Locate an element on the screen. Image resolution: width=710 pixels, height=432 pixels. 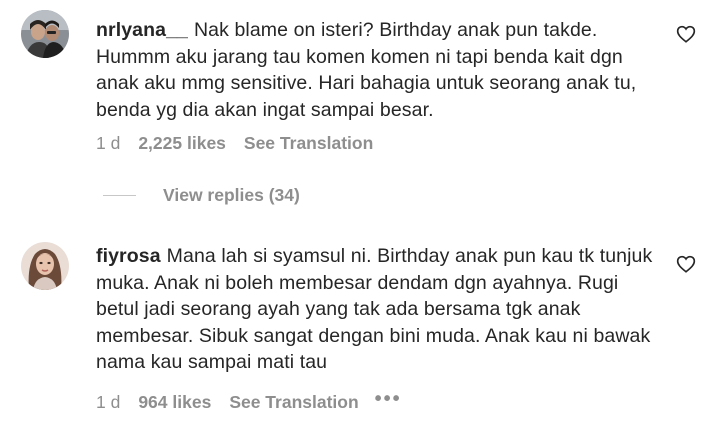
likes-count: 964 likes is located at coordinates (174, 402).